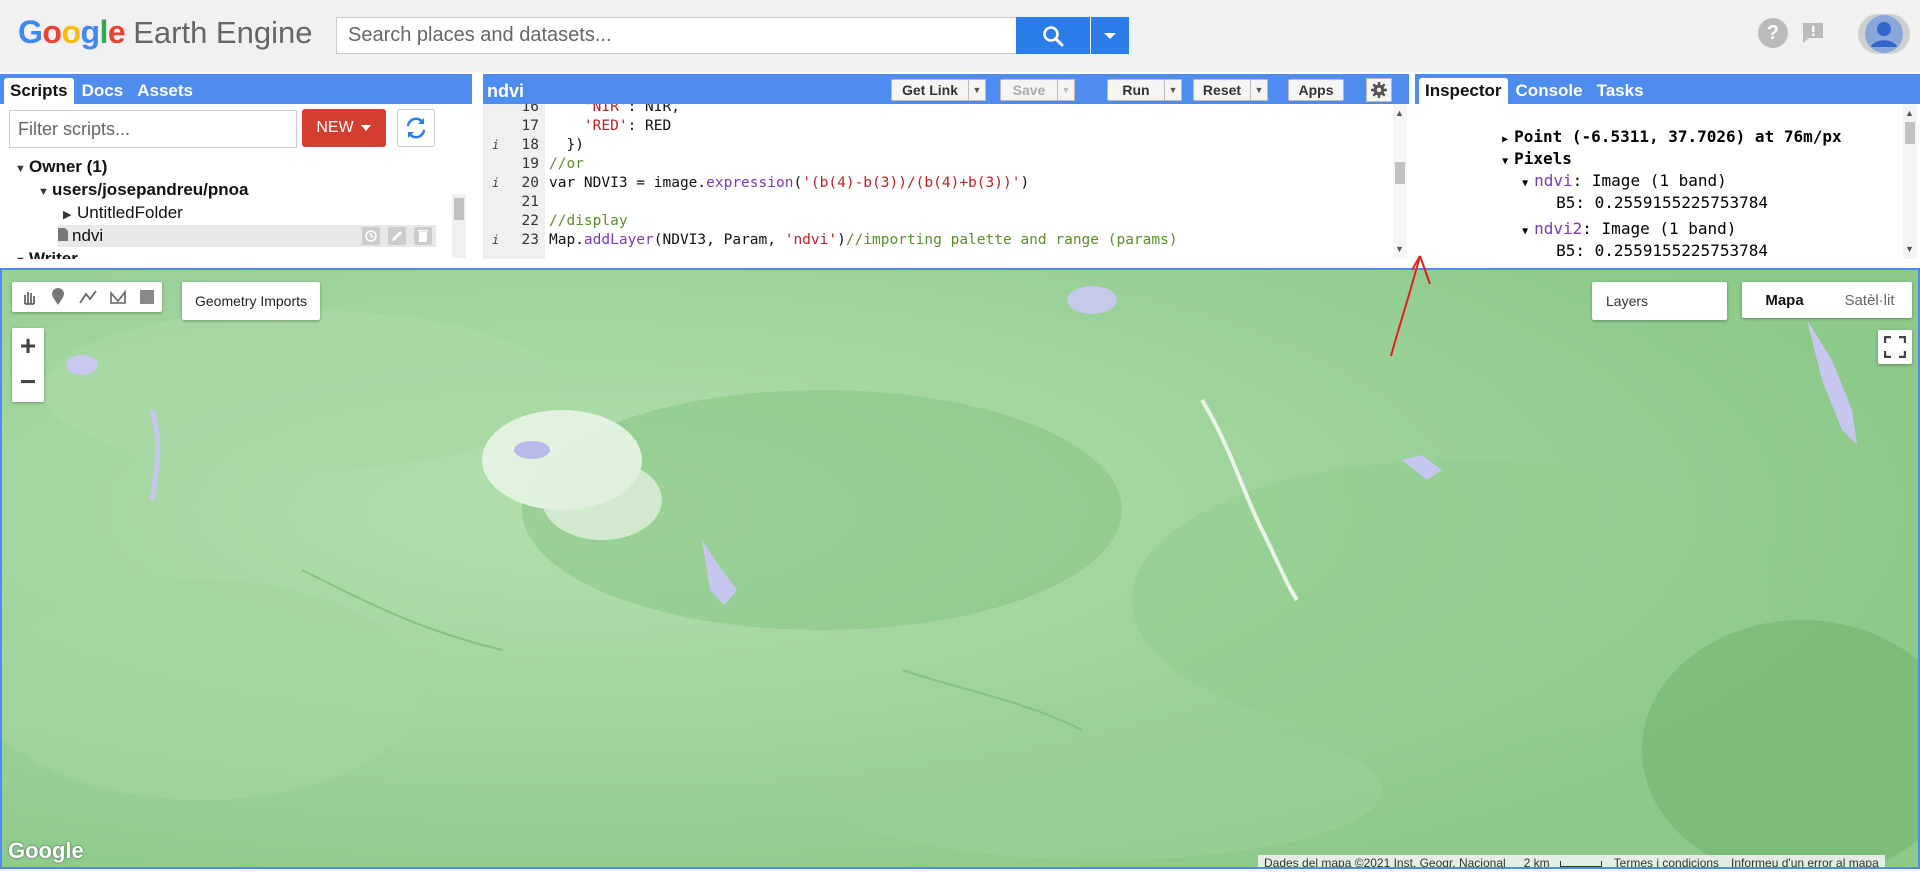 The image size is (1920, 872). I want to click on tab-docs: Docs, so click(103, 91).